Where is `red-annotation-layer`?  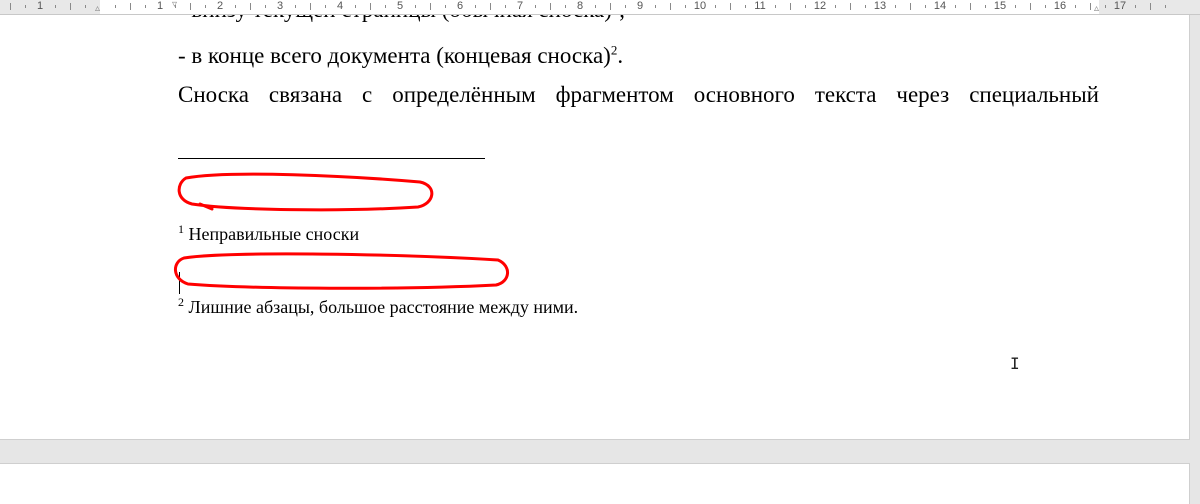
red-annotation-layer is located at coordinates (341, 231).